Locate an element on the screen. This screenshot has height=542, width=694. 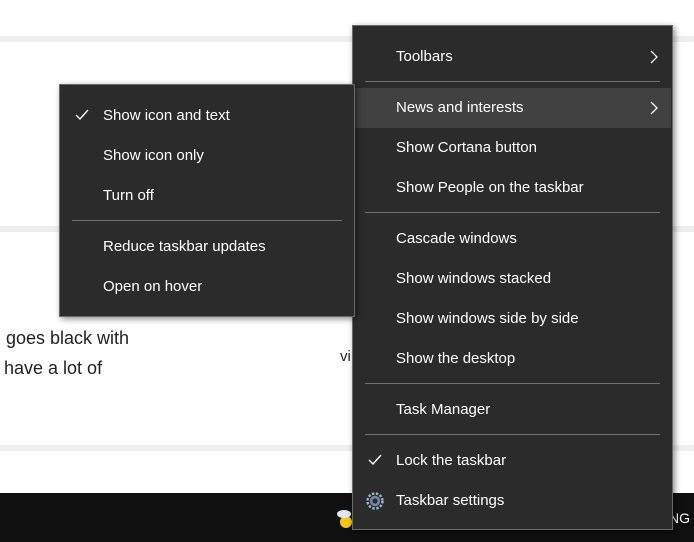
menu-item-news-and-interests: News and interests is located at coordinates (512, 108).